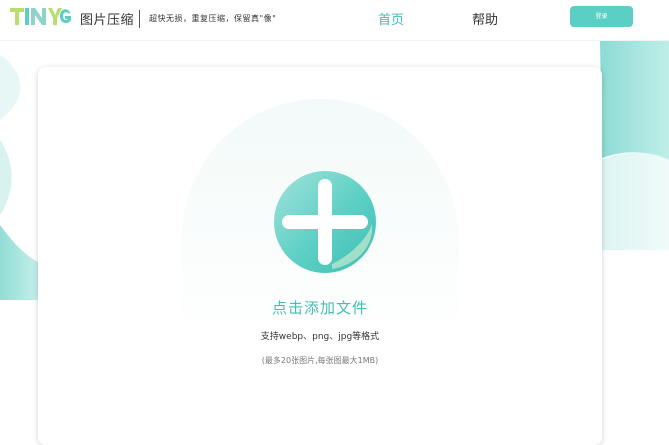 The width and height of the screenshot is (669, 445). Describe the element at coordinates (213, 18) in the screenshot. I see `slogan: 超快无损，重复压缩，保留真"像"` at that location.